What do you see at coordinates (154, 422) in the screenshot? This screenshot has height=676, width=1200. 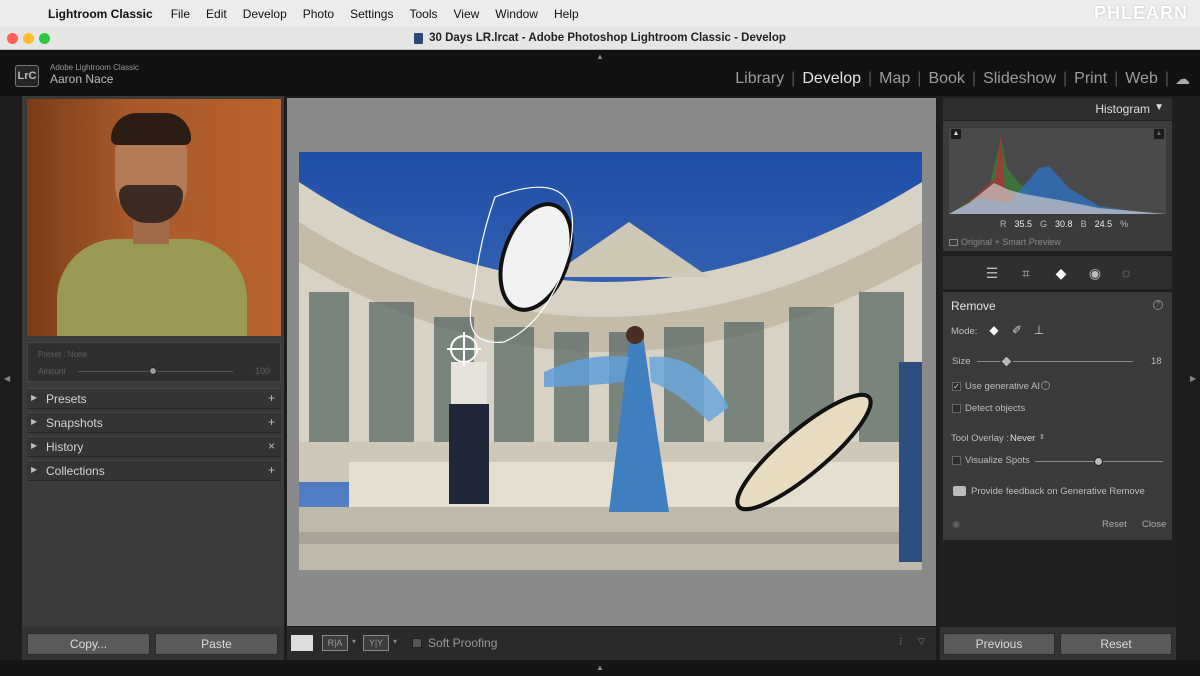 I see `panel-snapshots: ▶ Snapshots +` at bounding box center [154, 422].